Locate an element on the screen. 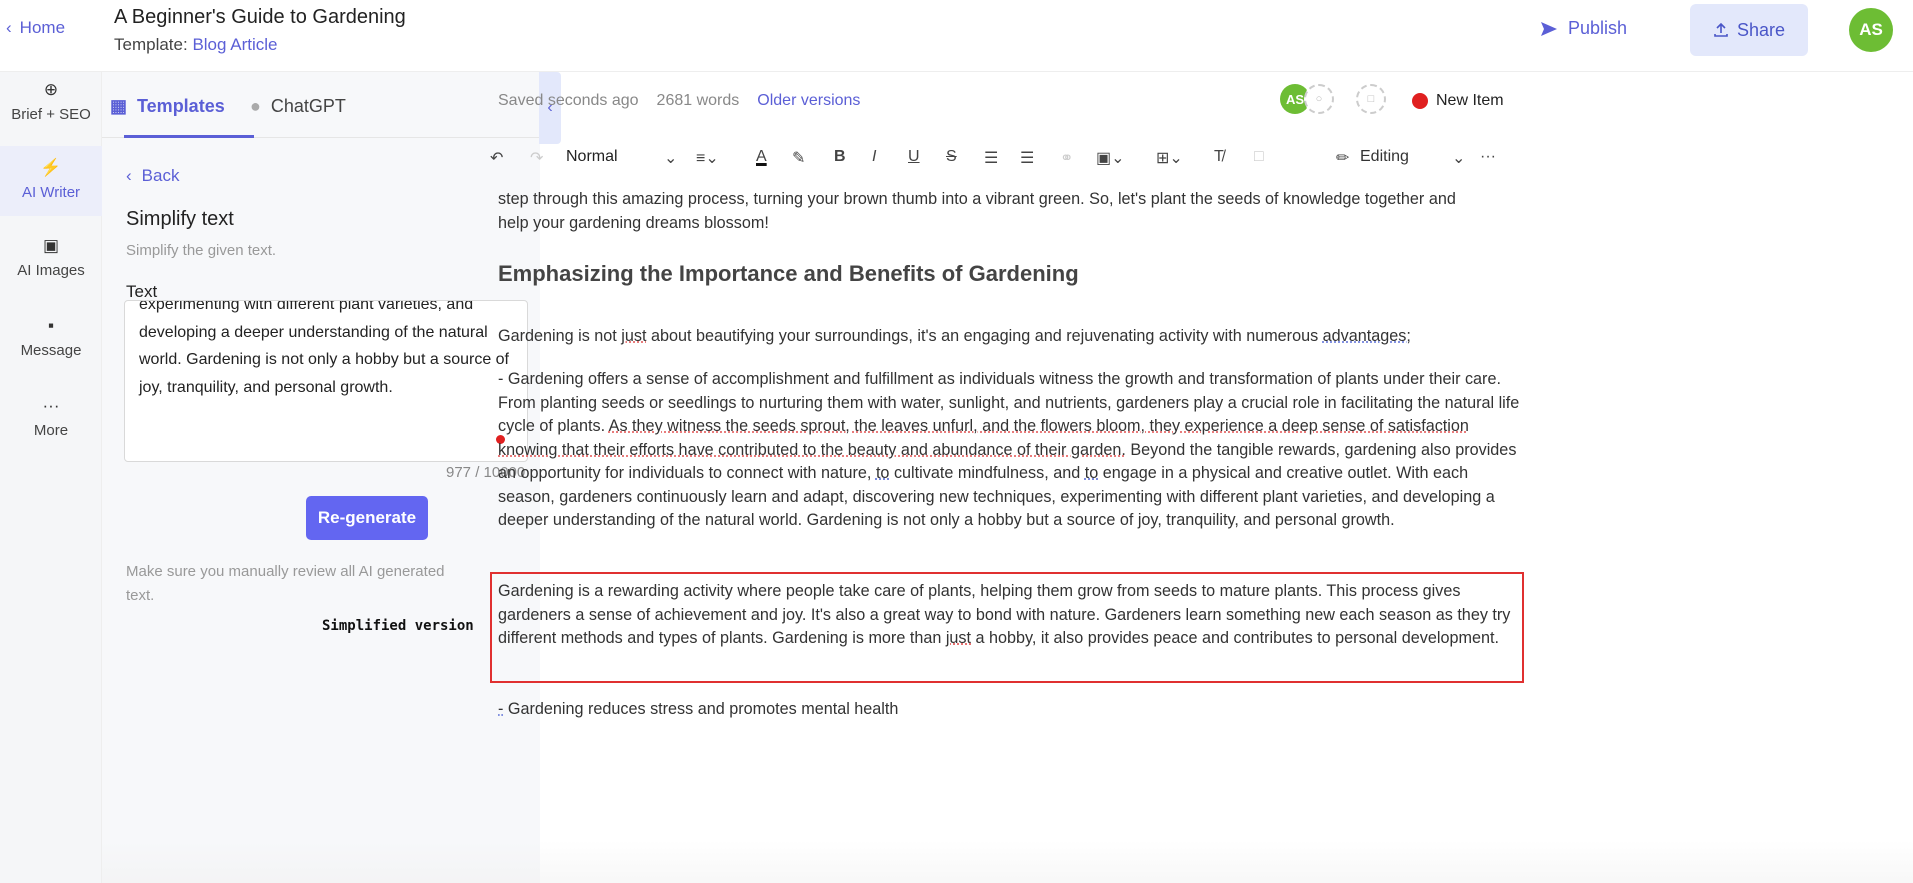 The height and width of the screenshot is (883, 1913). text-color-icon: A is located at coordinates (761, 157).